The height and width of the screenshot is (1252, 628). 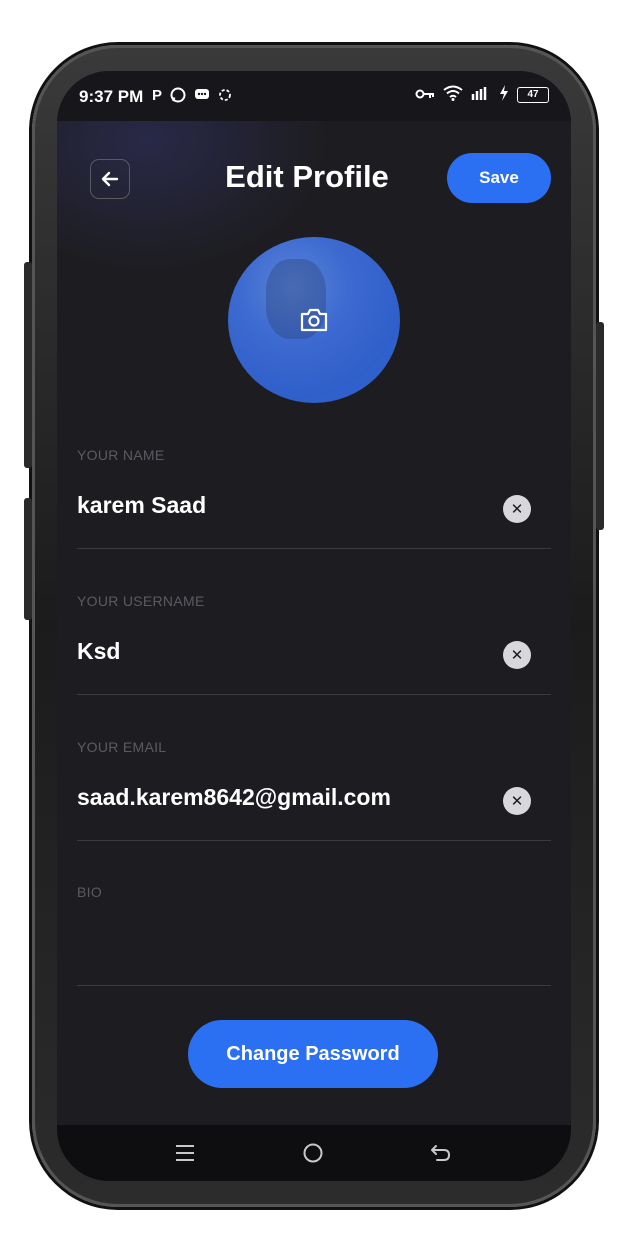 I want to click on system-icons: 47, so click(x=482, y=95).